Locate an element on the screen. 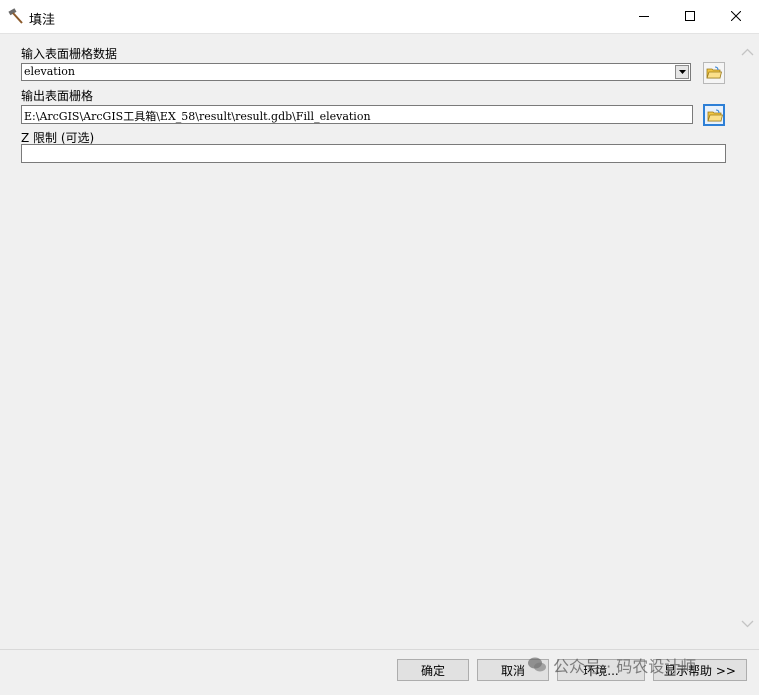 This screenshot has height=695, width=759. input-raster-combobox: elevation is located at coordinates (356, 72).